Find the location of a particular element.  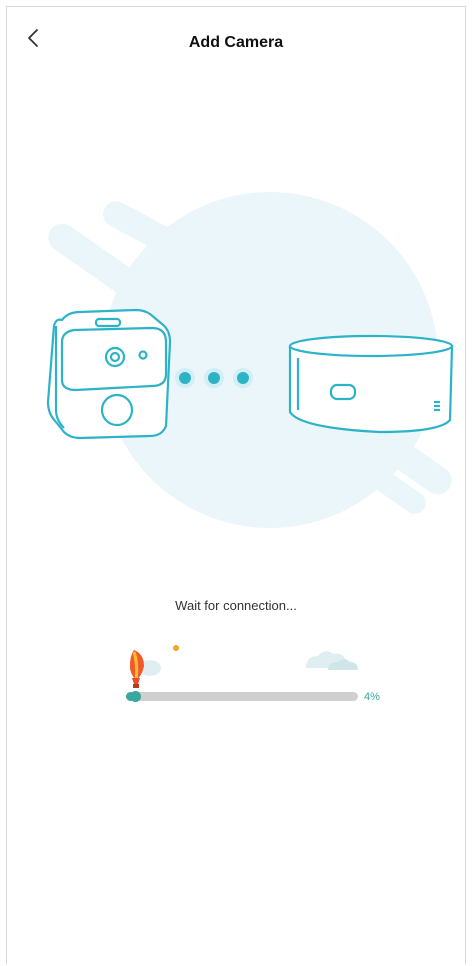

hot-air-balloon-icon is located at coordinates (145, 669).